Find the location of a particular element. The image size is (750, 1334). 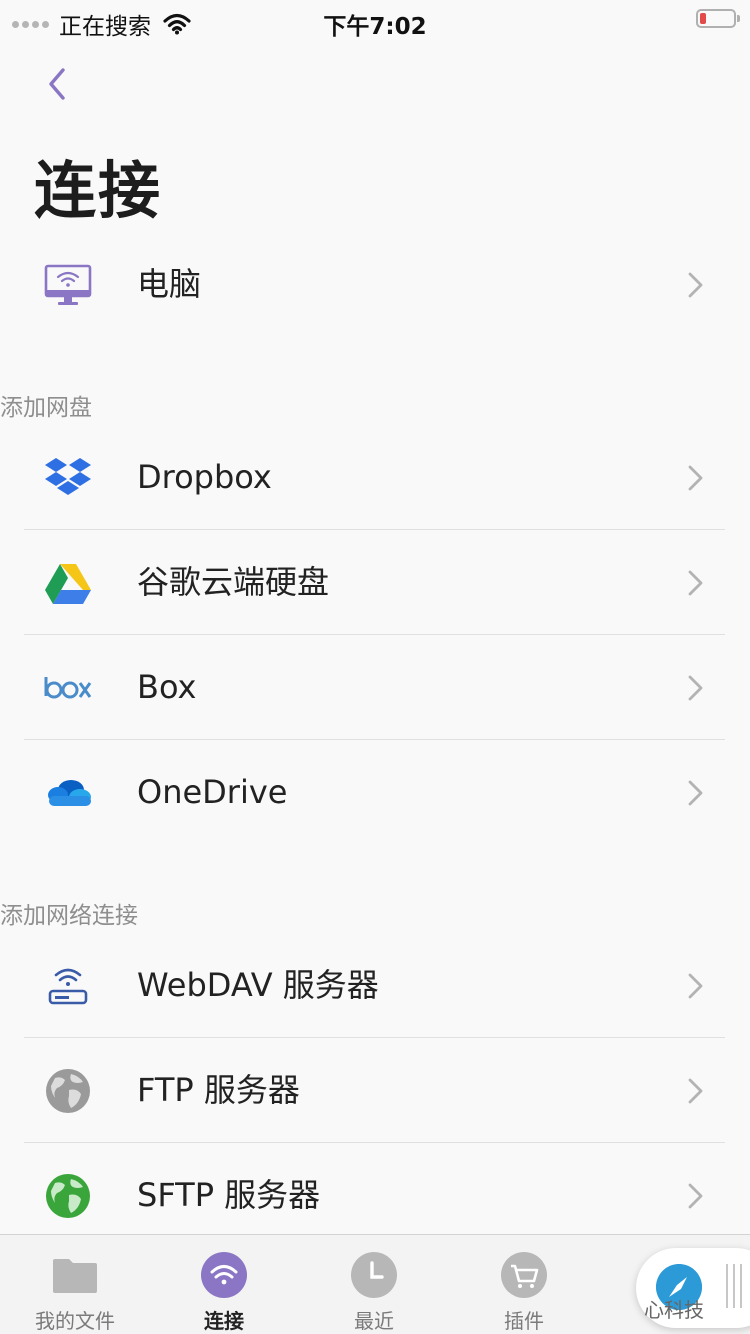

section-header-network: 添加网络连接 is located at coordinates (69, 916).